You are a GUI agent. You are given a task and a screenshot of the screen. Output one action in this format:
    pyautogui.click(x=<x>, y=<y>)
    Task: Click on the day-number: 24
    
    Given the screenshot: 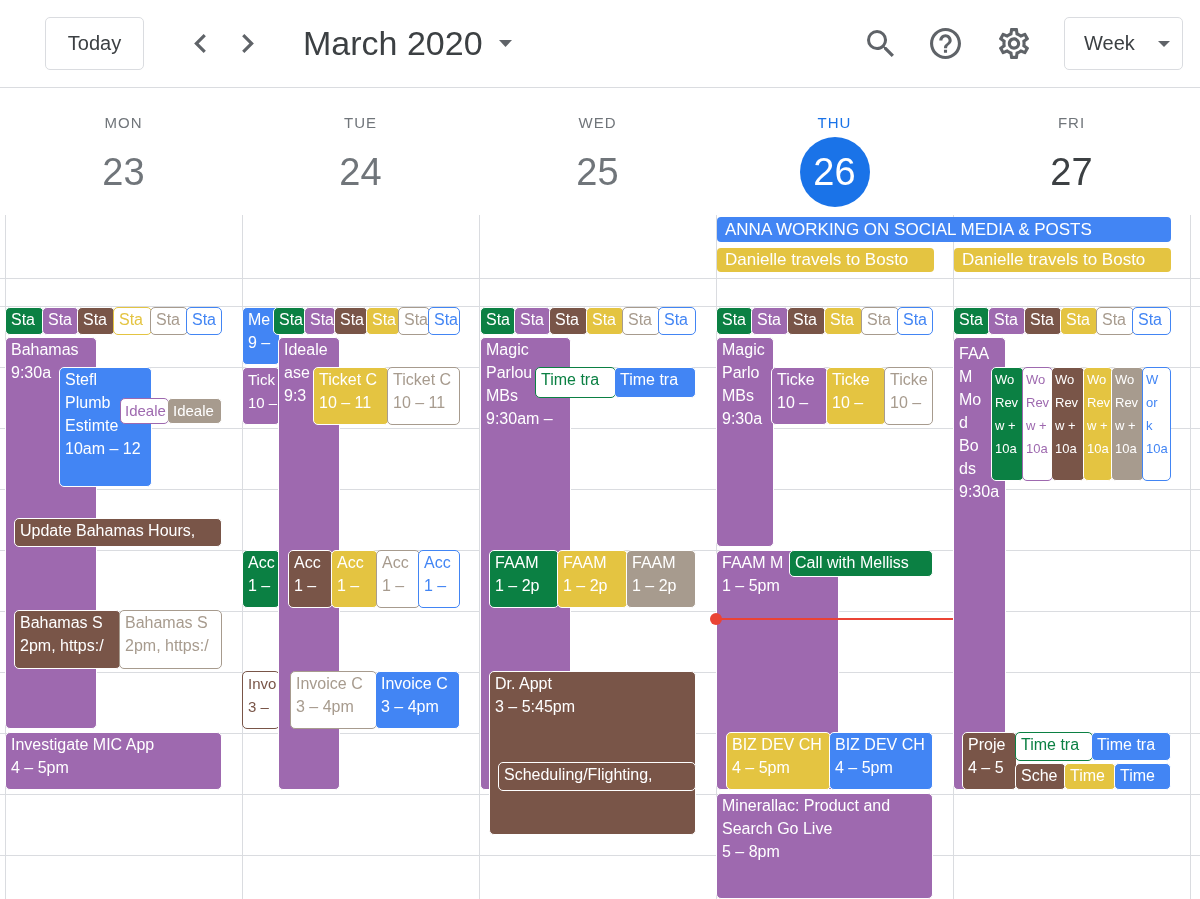 What is the action you would take?
    pyautogui.click(x=360, y=172)
    